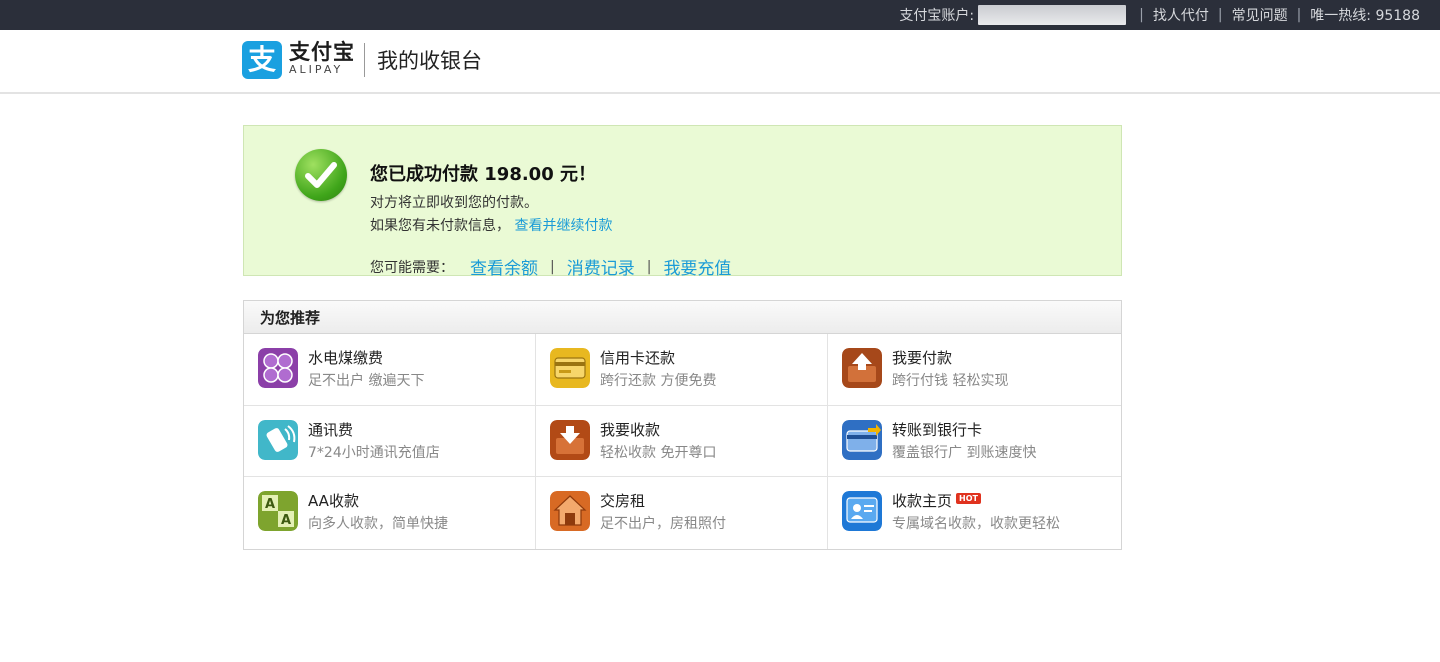  What do you see at coordinates (331, 430) in the screenshot?
I see `rec-title: 通讯费` at bounding box center [331, 430].